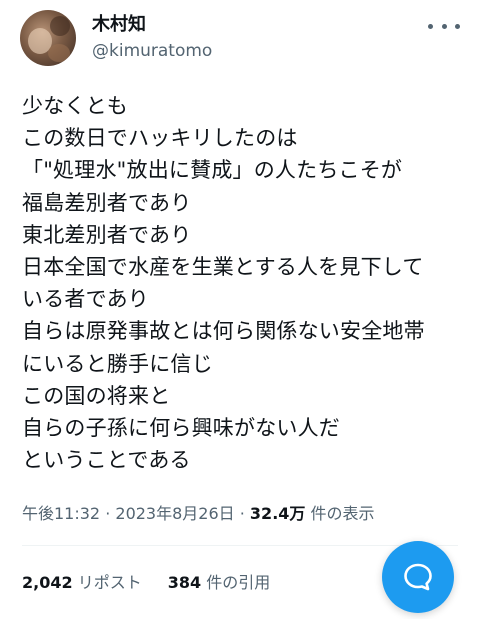  I want to click on post-line: 自らの子孫に何ら興味がない人だ, so click(181, 428).